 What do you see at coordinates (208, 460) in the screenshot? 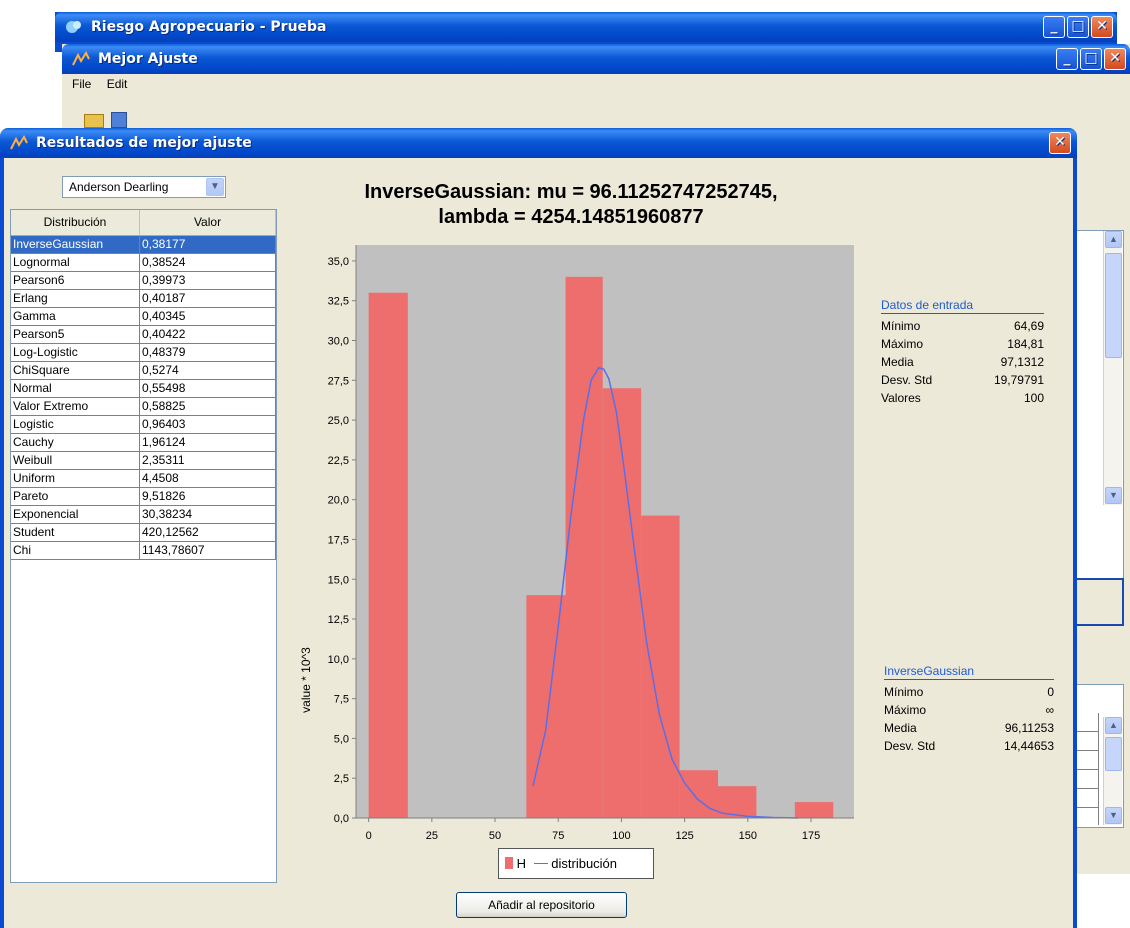
I see `cell-value: 2,35311` at bounding box center [208, 460].